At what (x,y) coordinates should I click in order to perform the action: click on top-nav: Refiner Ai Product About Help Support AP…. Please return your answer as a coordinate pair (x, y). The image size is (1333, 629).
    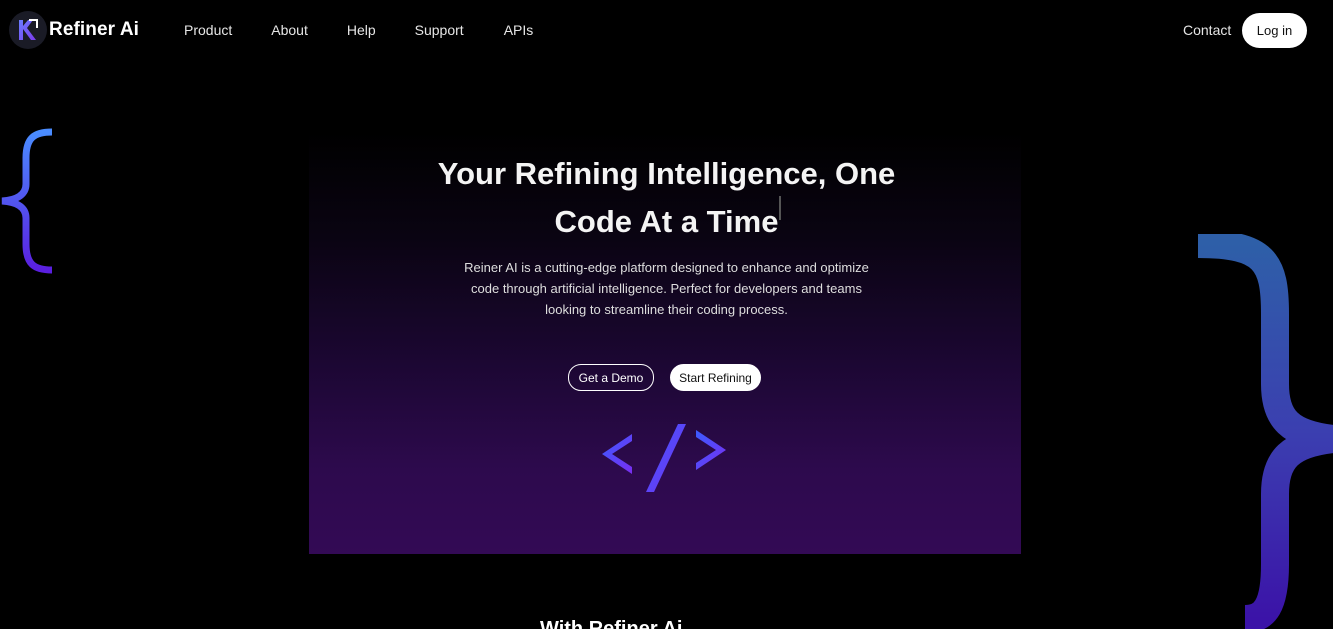
    Looking at the image, I should click on (666, 31).